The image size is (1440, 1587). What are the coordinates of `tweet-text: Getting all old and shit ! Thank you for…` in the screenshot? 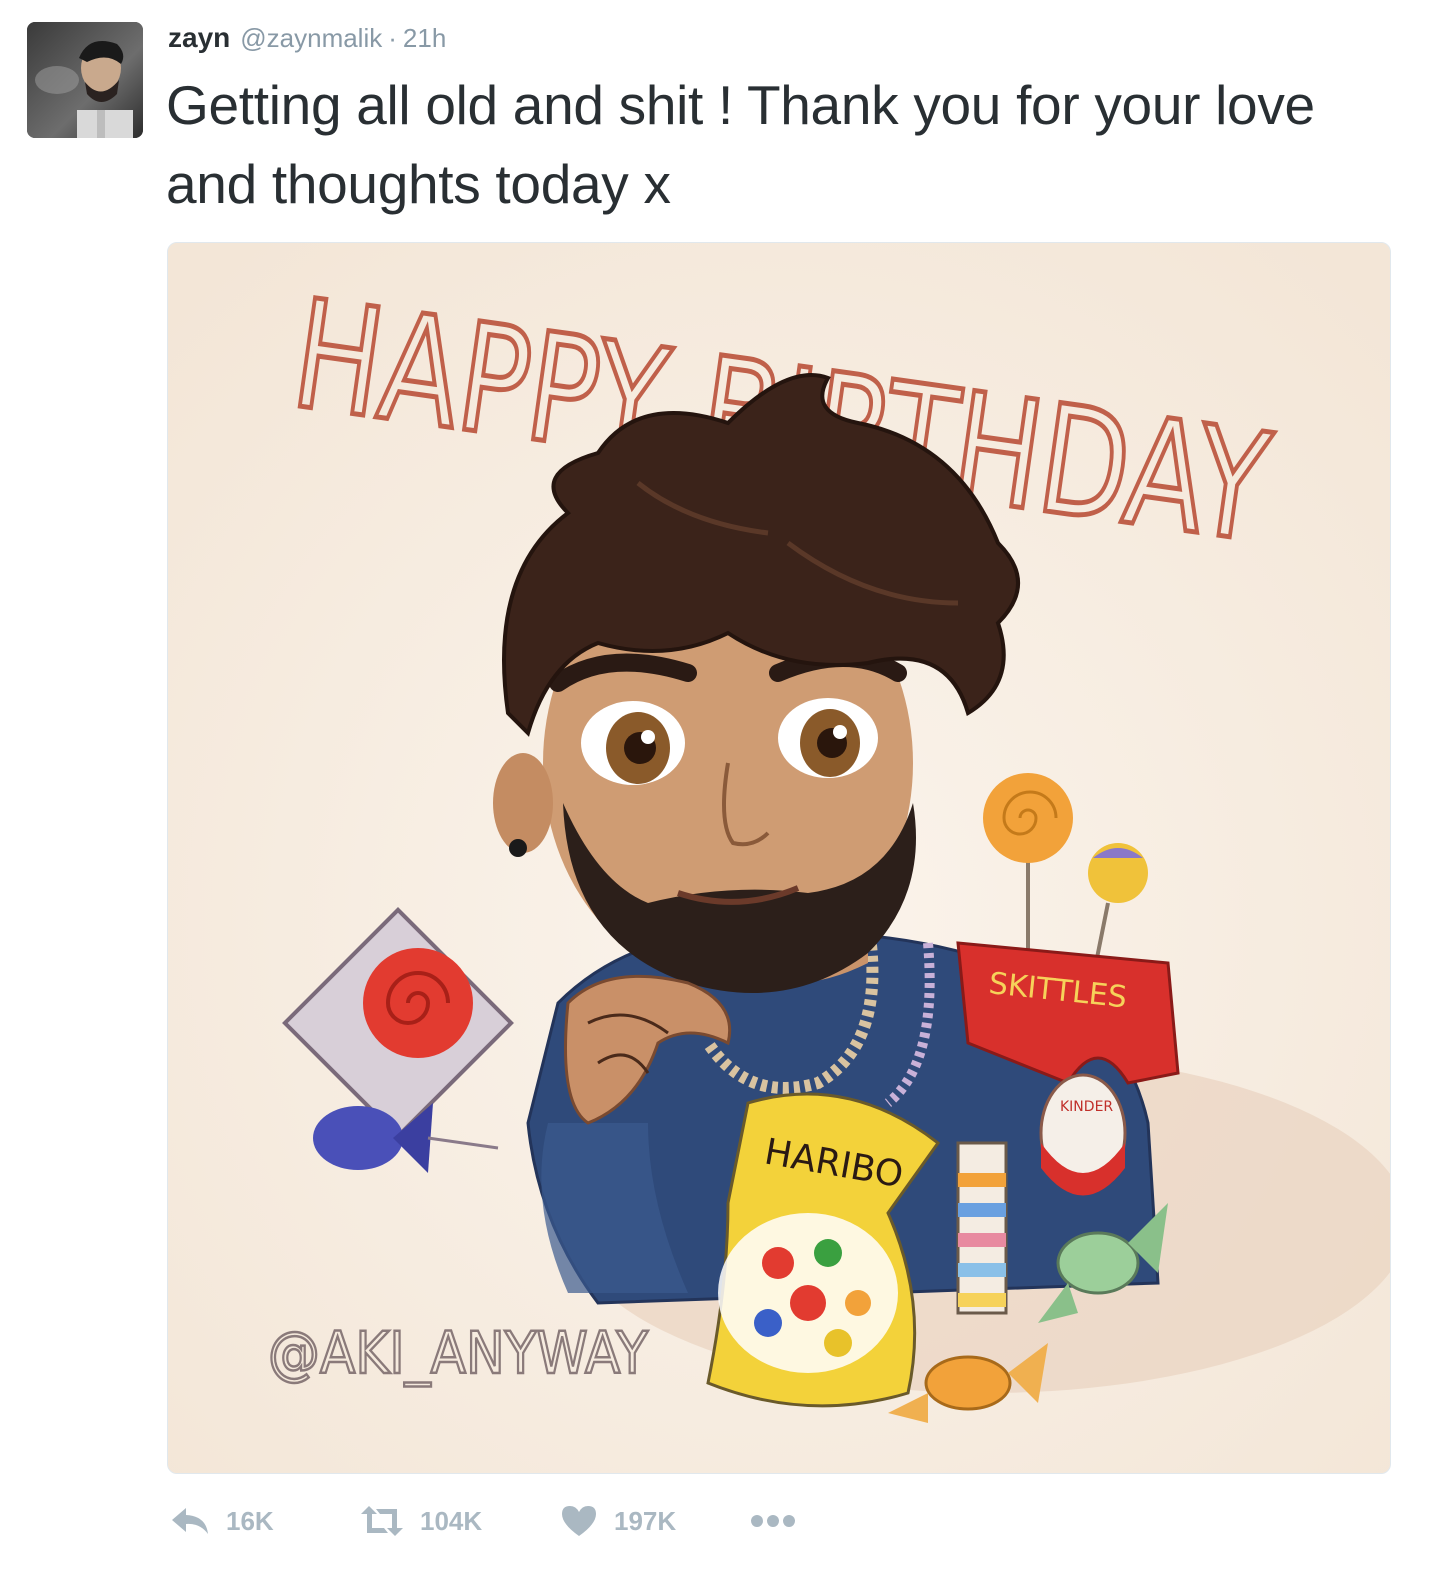 It's located at (740, 144).